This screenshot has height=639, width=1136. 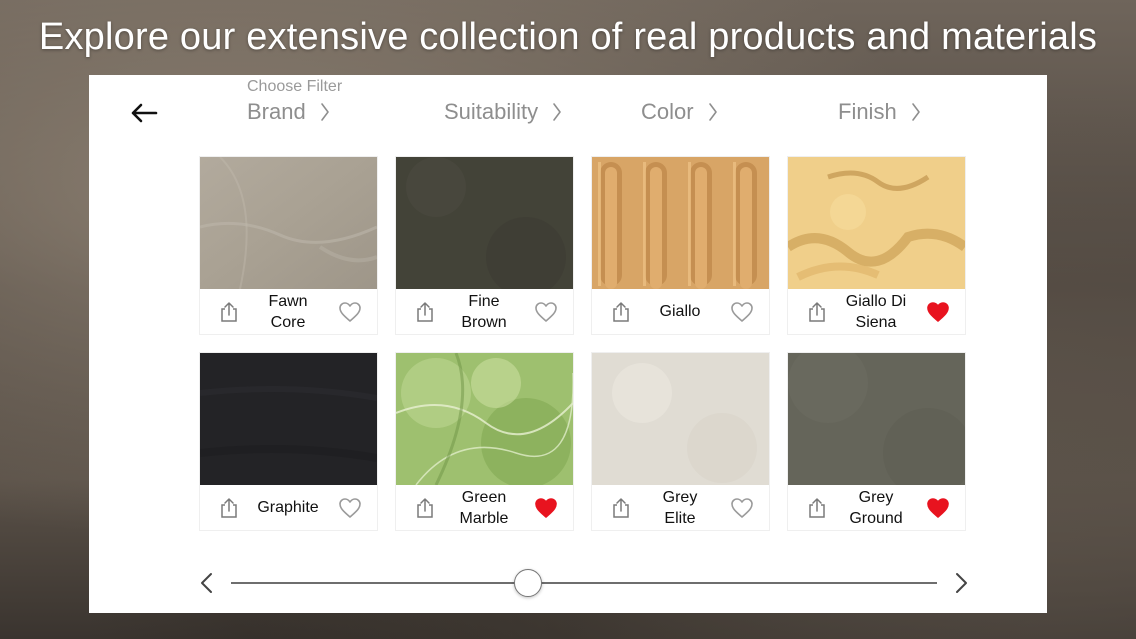 I want to click on product-name-line: Graphite, so click(x=288, y=507).